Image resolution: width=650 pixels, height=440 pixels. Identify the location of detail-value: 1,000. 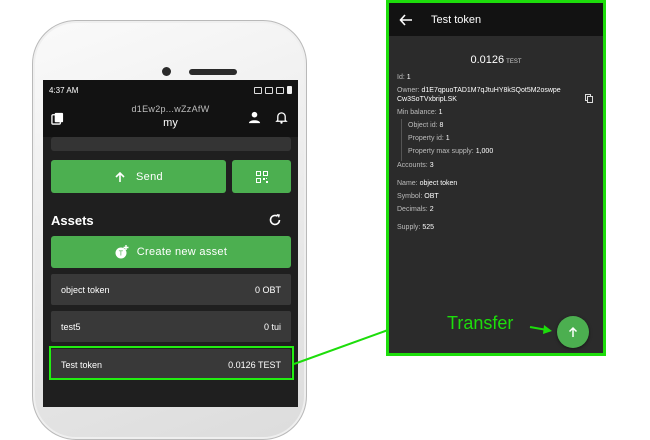
(484, 151).